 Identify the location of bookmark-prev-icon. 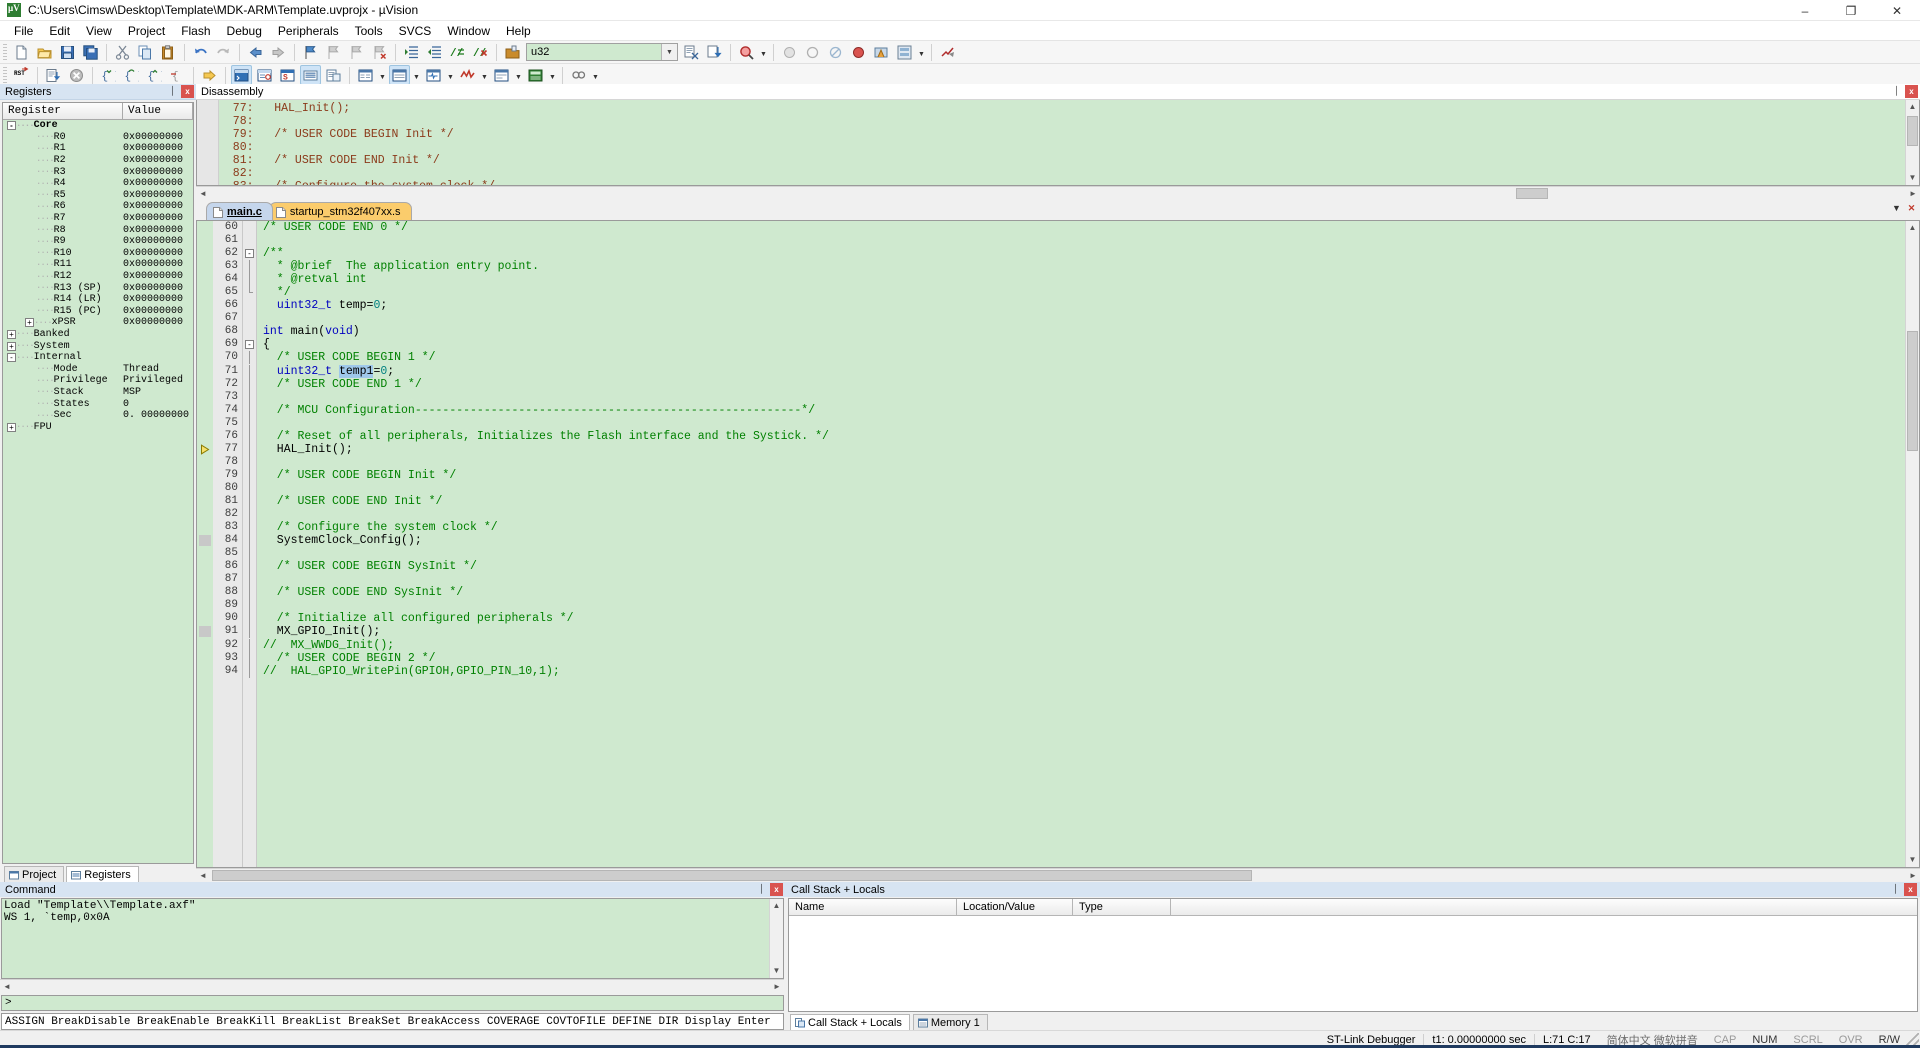
(333, 52).